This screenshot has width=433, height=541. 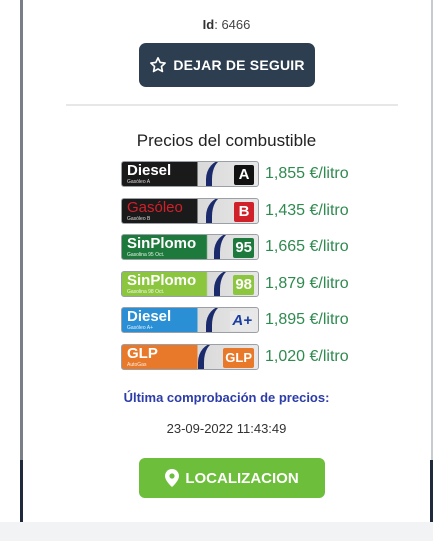 I want to click on fuel-price: 1,665 €/litro, so click(x=307, y=246).